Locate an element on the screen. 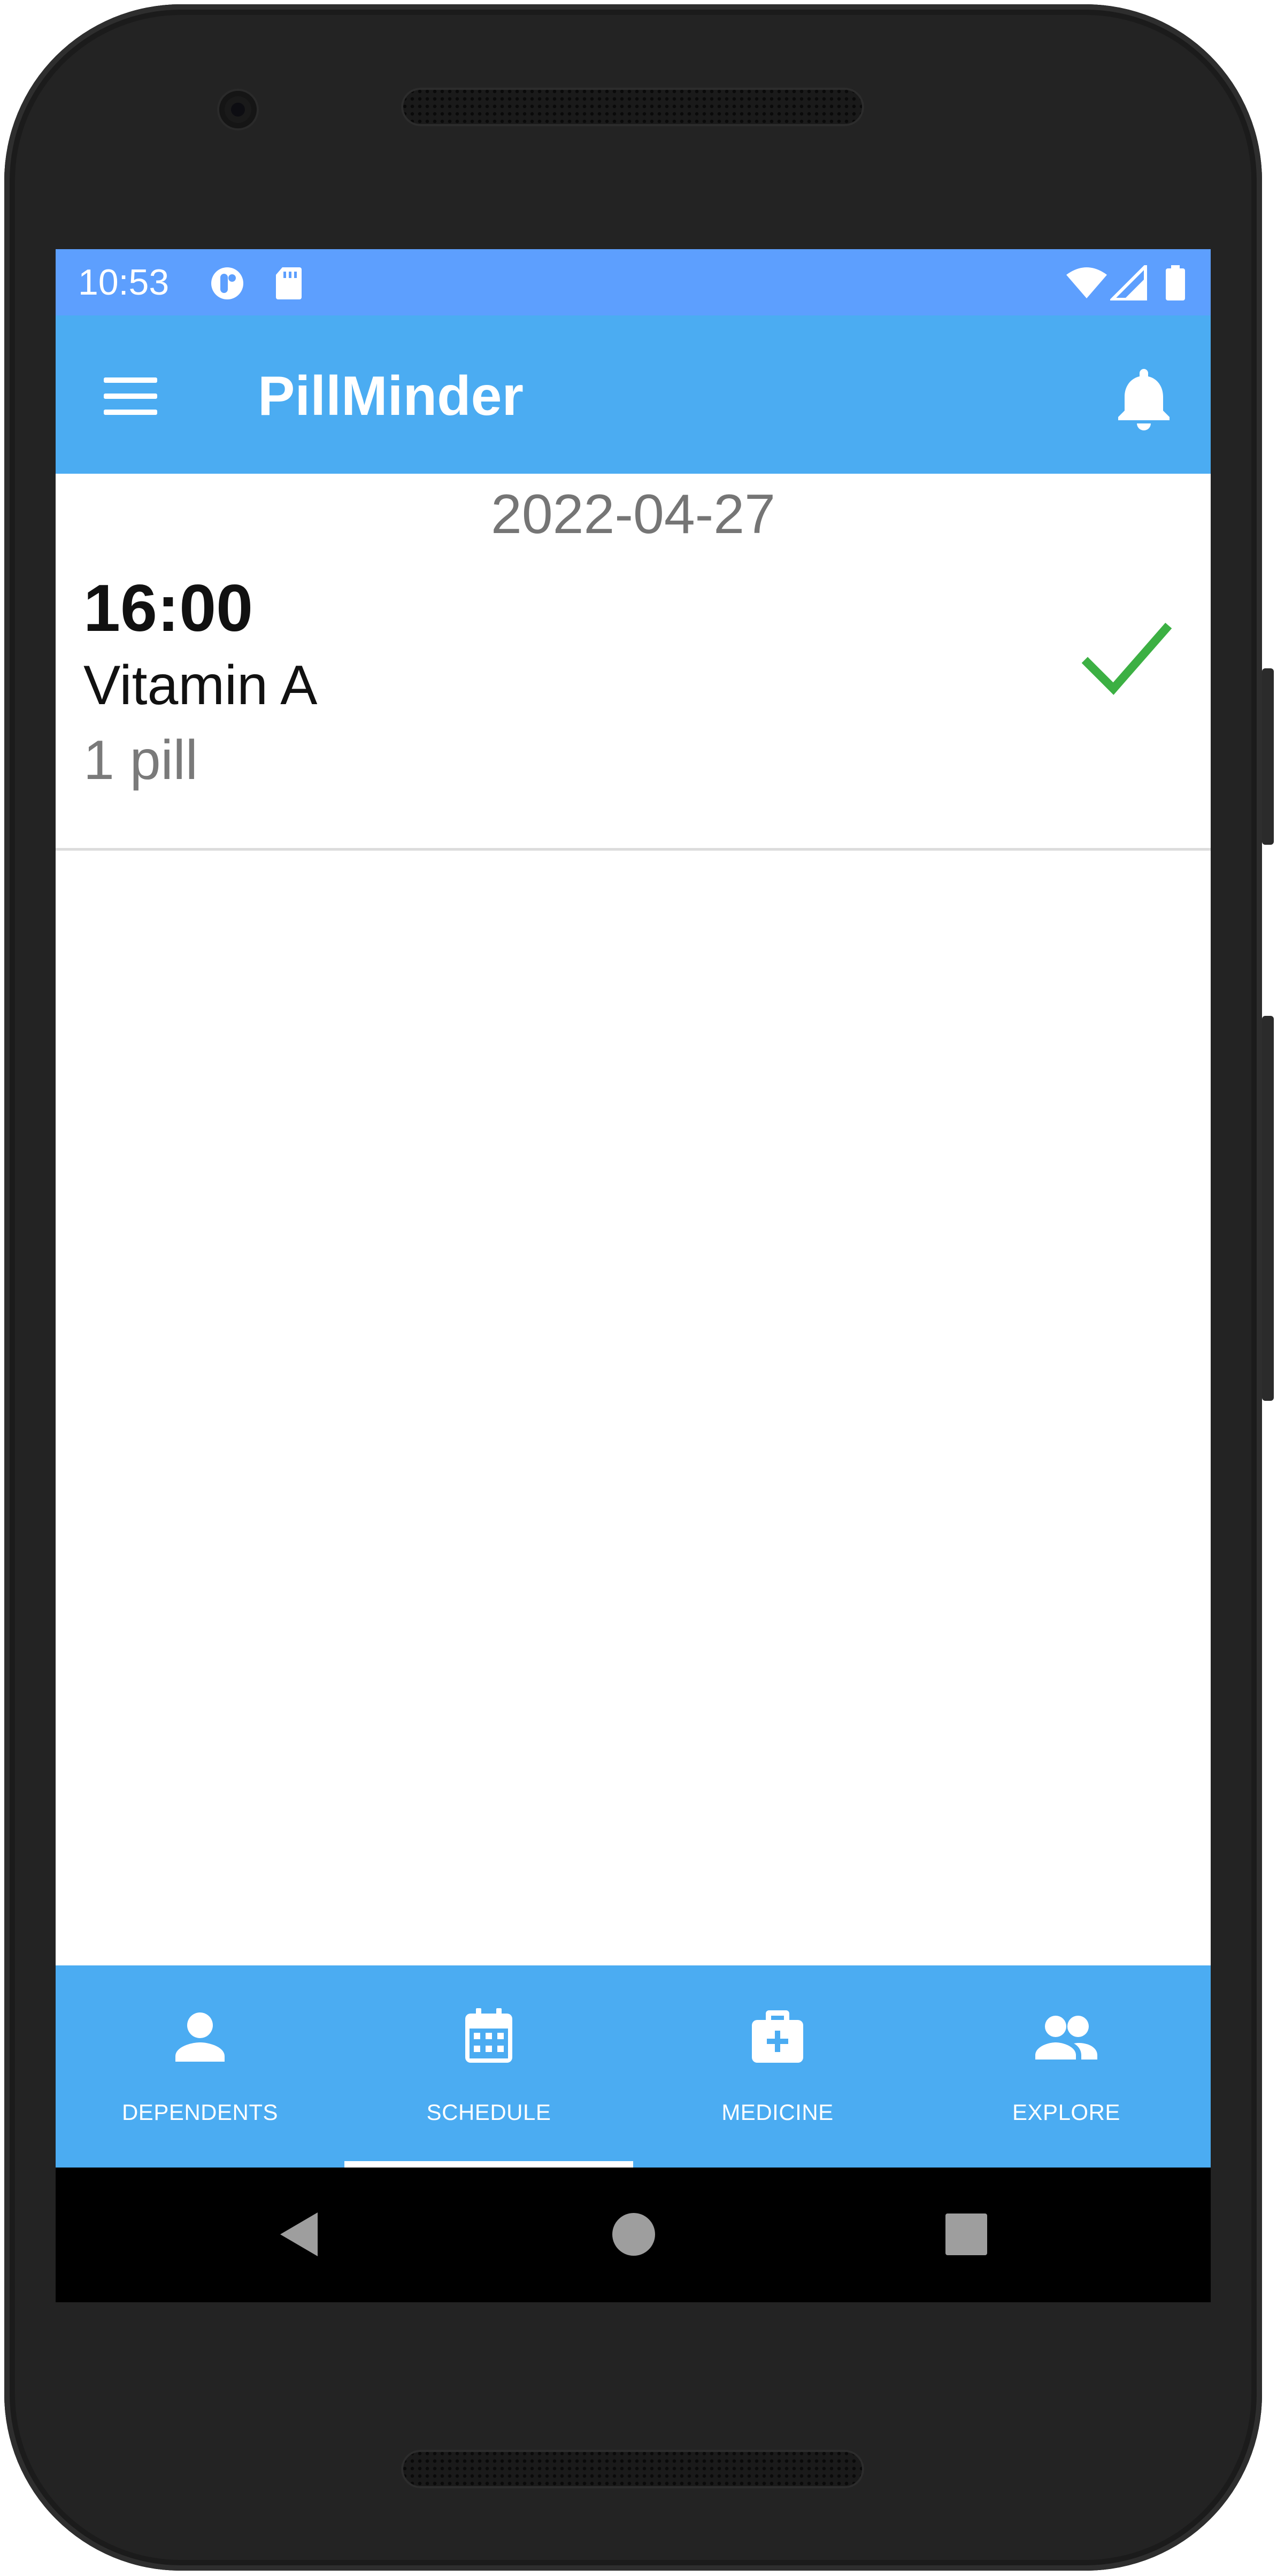 The width and height of the screenshot is (1277, 2576). people-icon is located at coordinates (1066, 2038).